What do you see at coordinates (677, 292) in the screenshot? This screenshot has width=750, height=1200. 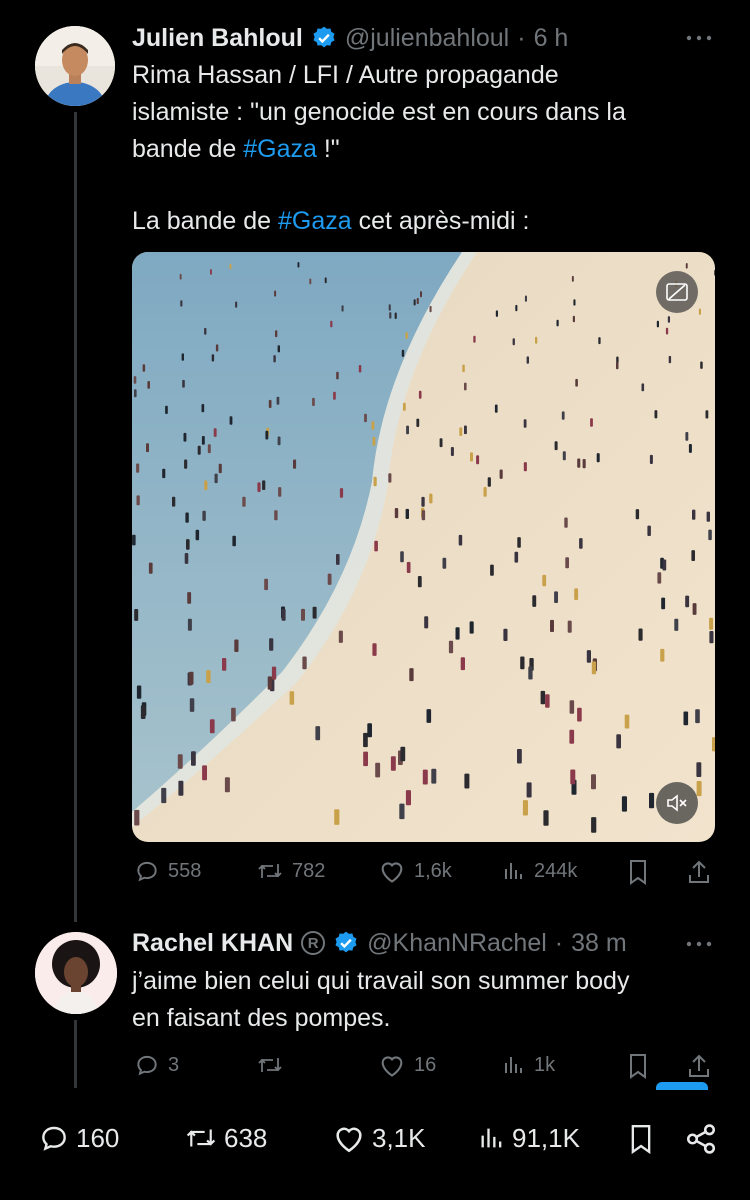 I see `caption-icon` at bounding box center [677, 292].